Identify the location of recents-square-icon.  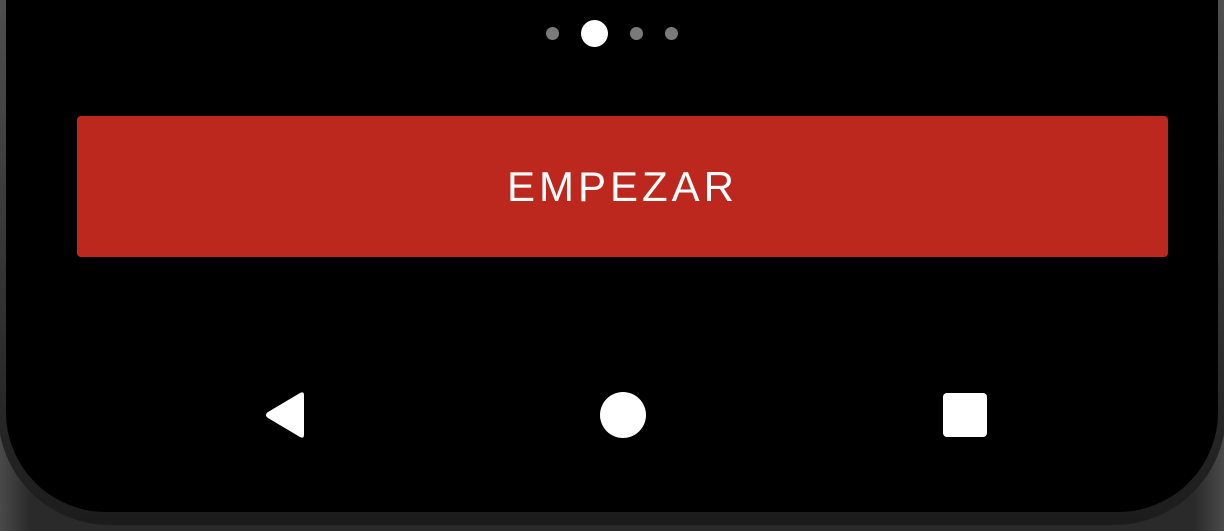
(965, 415).